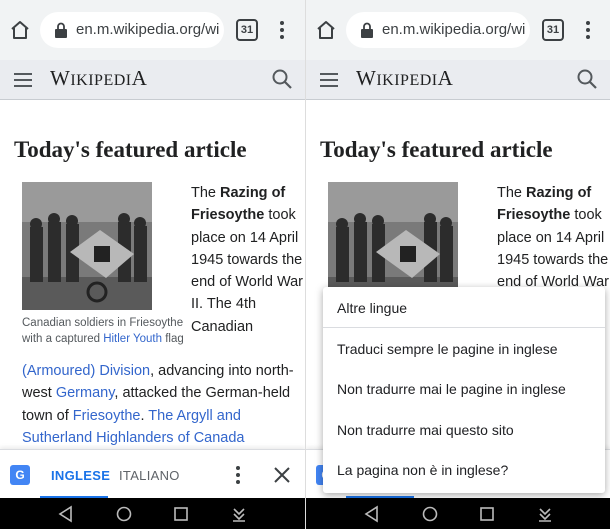 This screenshot has width=610, height=529. I want to click on menu-item-always-translate: Traduci sempre le pagine in inglese, so click(447, 349).